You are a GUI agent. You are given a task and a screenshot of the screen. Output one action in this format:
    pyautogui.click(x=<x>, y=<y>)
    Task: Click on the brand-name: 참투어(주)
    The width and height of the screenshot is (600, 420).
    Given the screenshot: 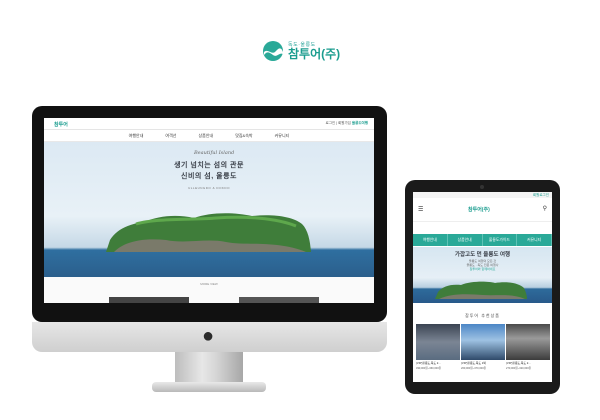 What is the action you would take?
    pyautogui.click(x=314, y=53)
    